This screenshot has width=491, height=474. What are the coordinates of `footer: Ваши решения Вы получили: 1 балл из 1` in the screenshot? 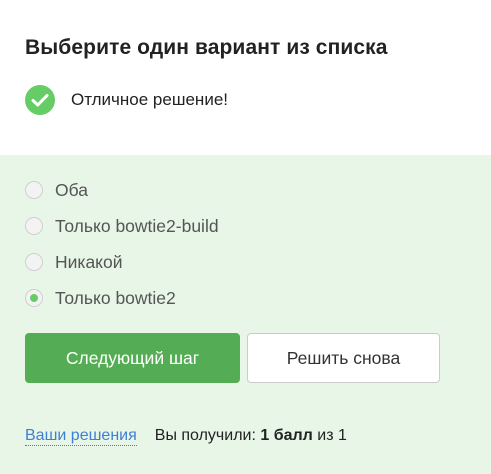 It's located at (186, 436).